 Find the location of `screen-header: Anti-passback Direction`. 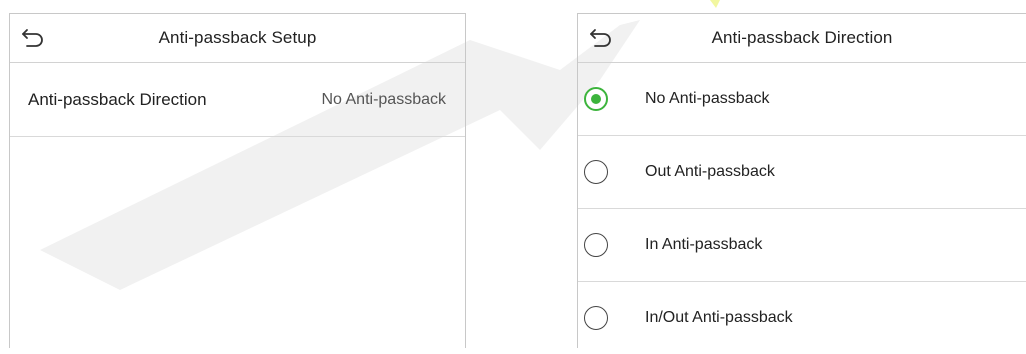

screen-header: Anti-passback Direction is located at coordinates (802, 38).